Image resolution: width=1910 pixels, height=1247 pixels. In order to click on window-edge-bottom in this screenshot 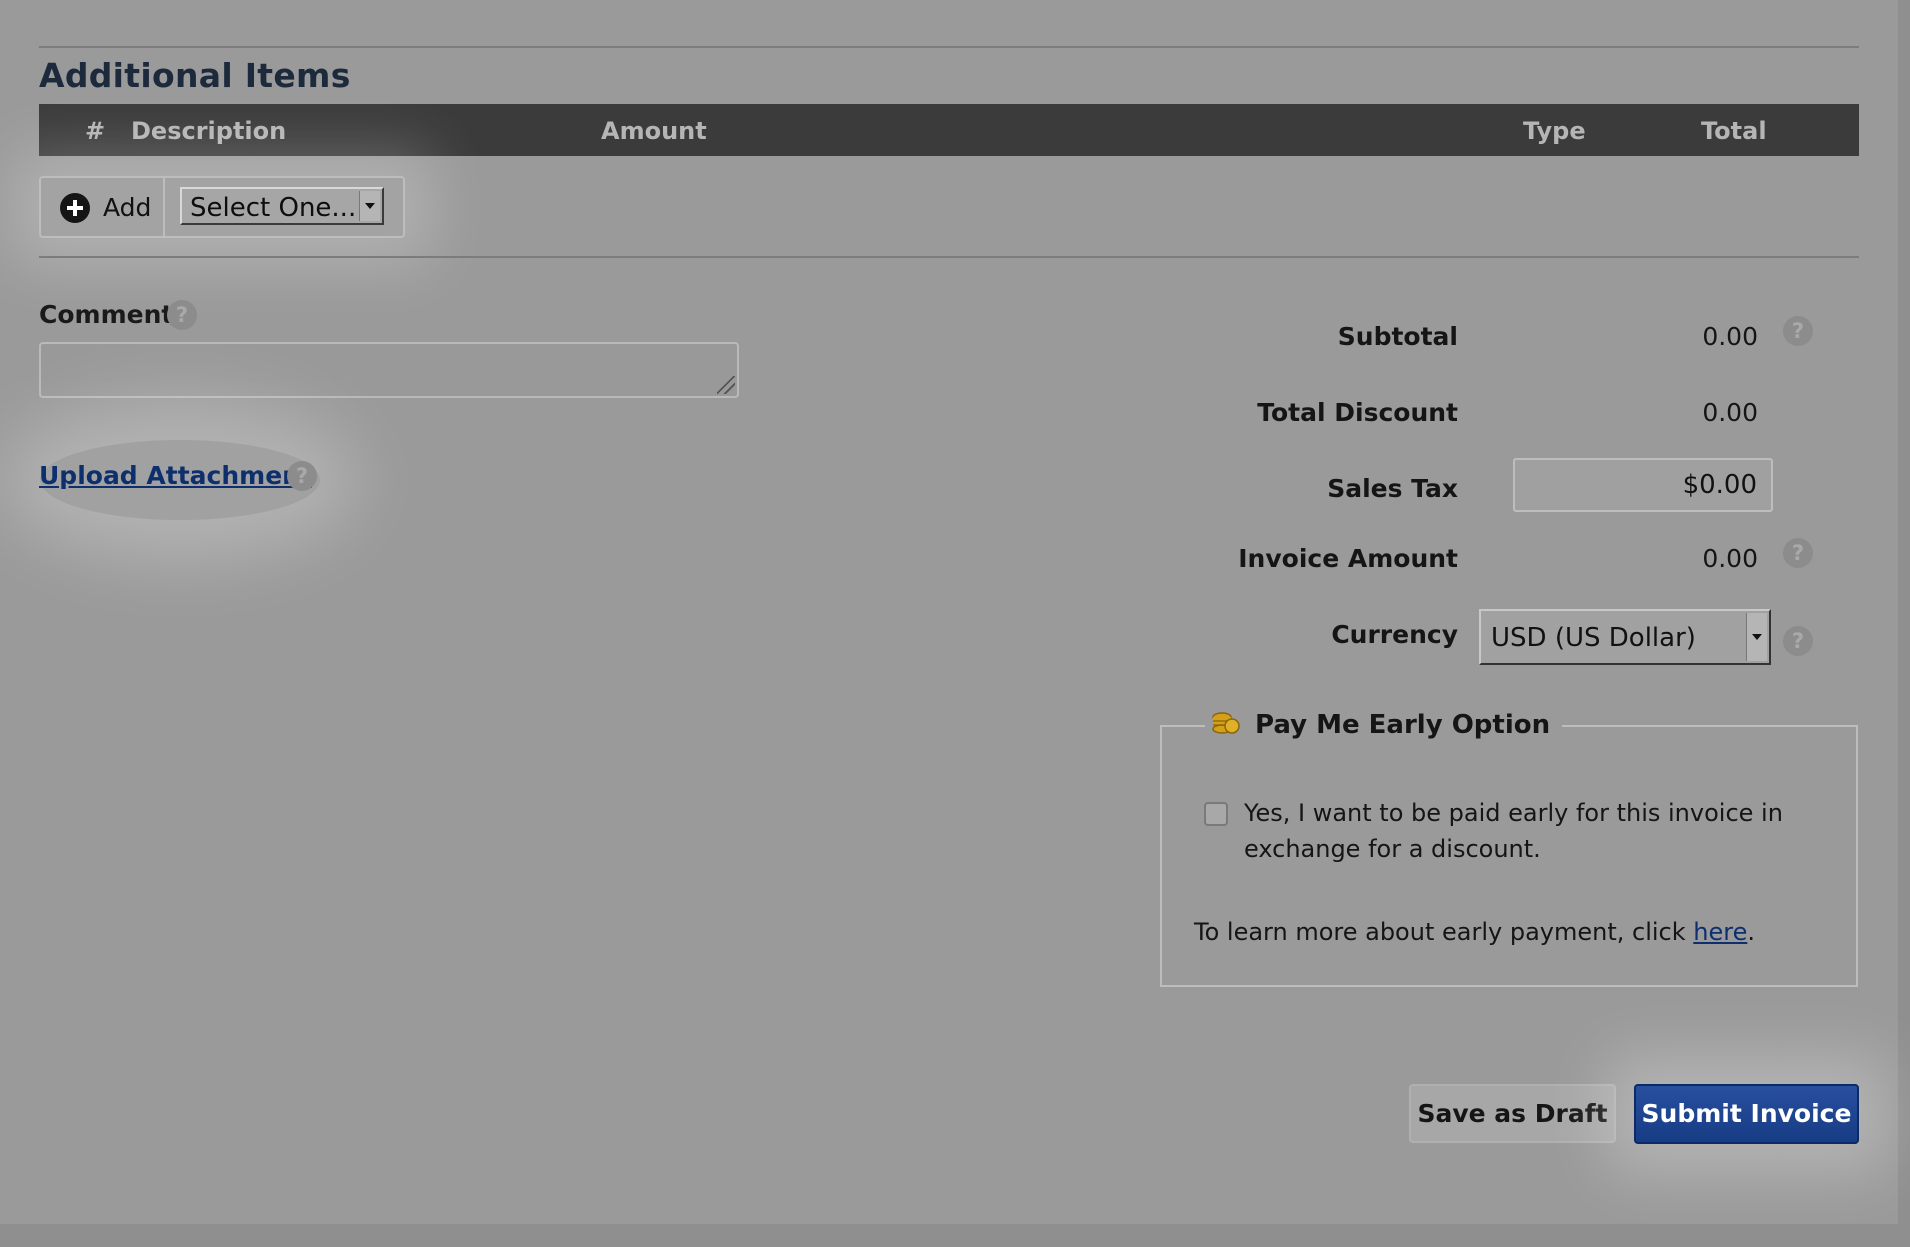, I will do `click(955, 1235)`.